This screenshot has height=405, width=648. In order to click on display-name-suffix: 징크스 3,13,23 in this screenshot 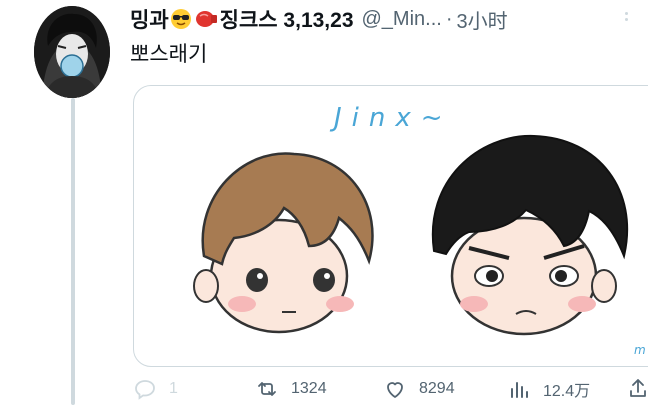, I will do `click(286, 20)`.